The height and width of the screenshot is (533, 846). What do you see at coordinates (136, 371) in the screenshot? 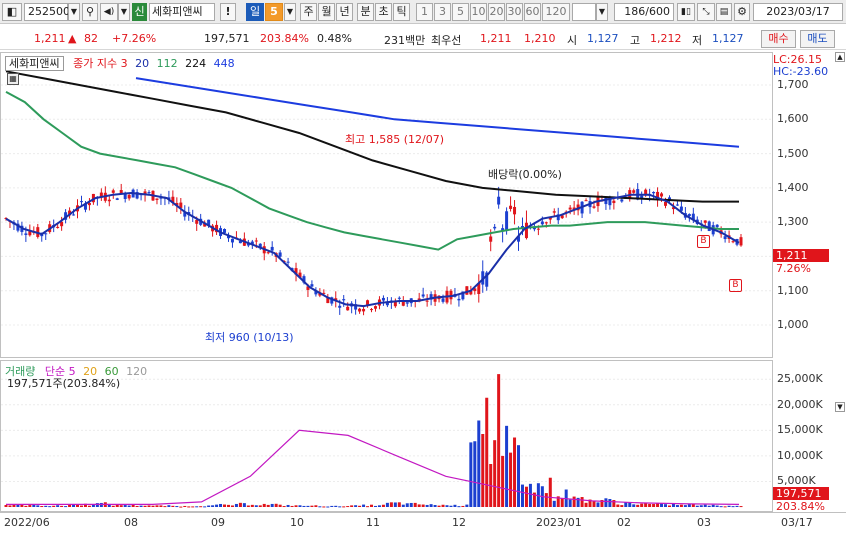
I see `vma120-label: 120` at bounding box center [136, 371].